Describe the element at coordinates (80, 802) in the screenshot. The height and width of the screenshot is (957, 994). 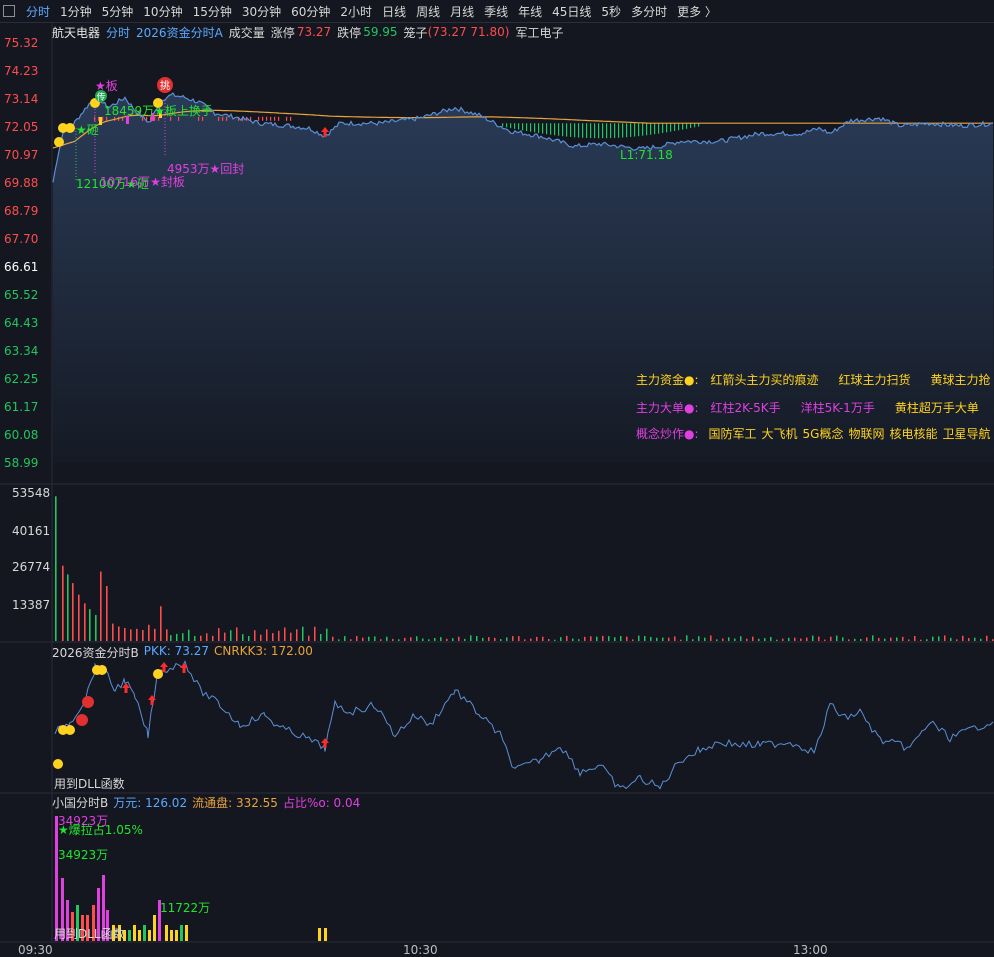
I see `panel-c-title: 小国分时B` at that location.